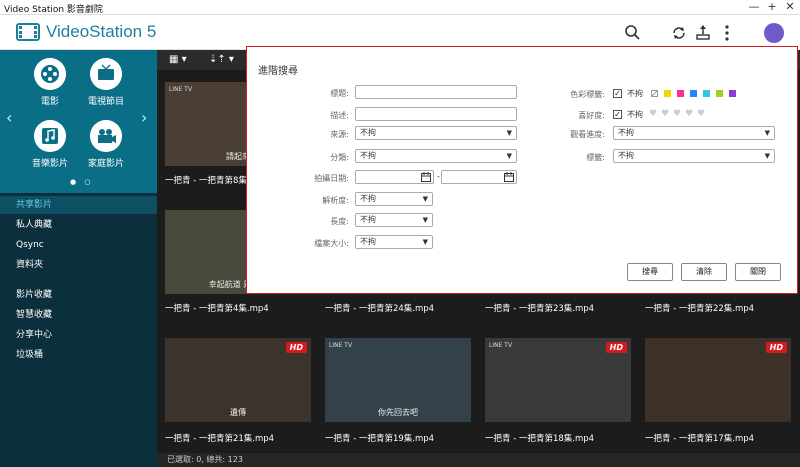 The image size is (800, 467). I want to click on video-caption: 一把青 - 一把青第22集.mp4, so click(720, 308).